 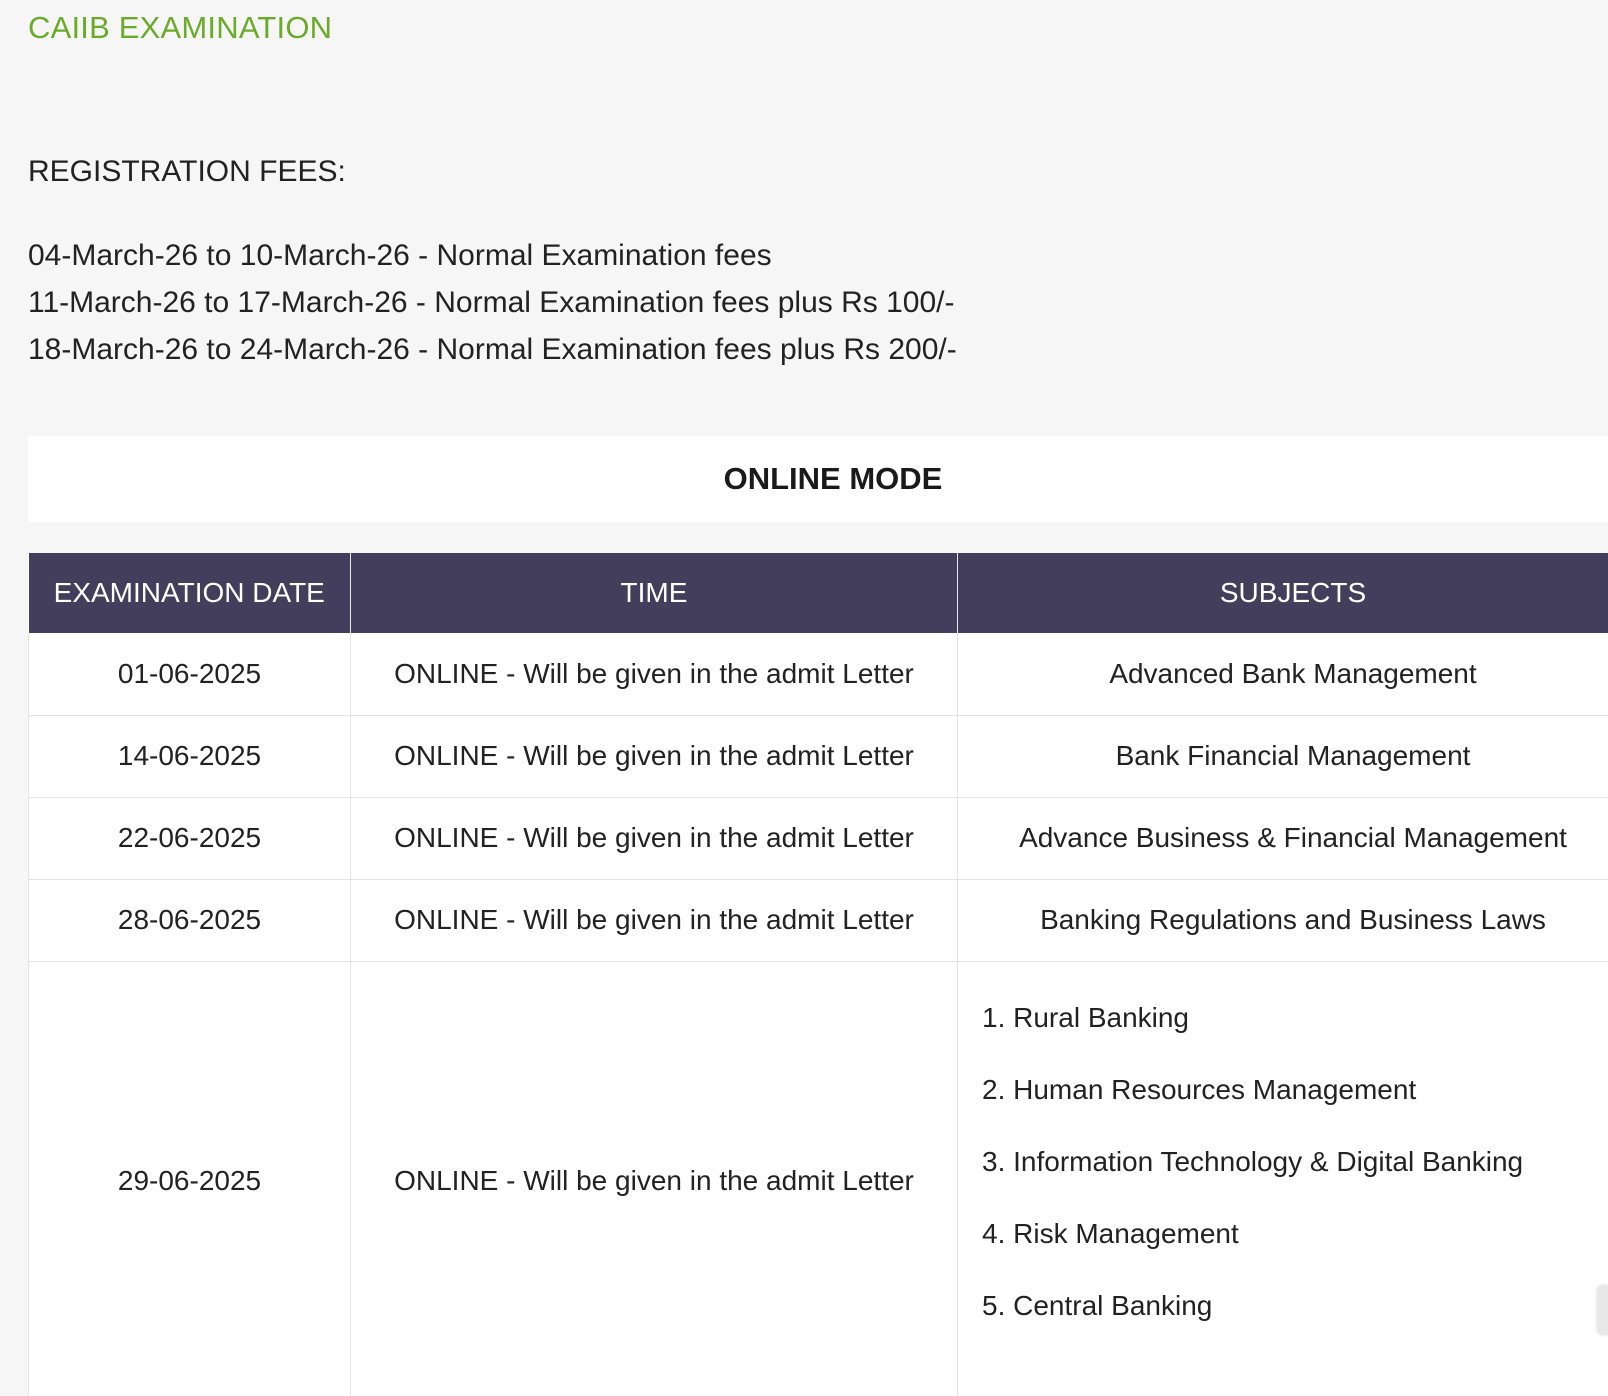 I want to click on table-header-row: EXAMINATION DATE TIME SUBJECTS, so click(x=818, y=593).